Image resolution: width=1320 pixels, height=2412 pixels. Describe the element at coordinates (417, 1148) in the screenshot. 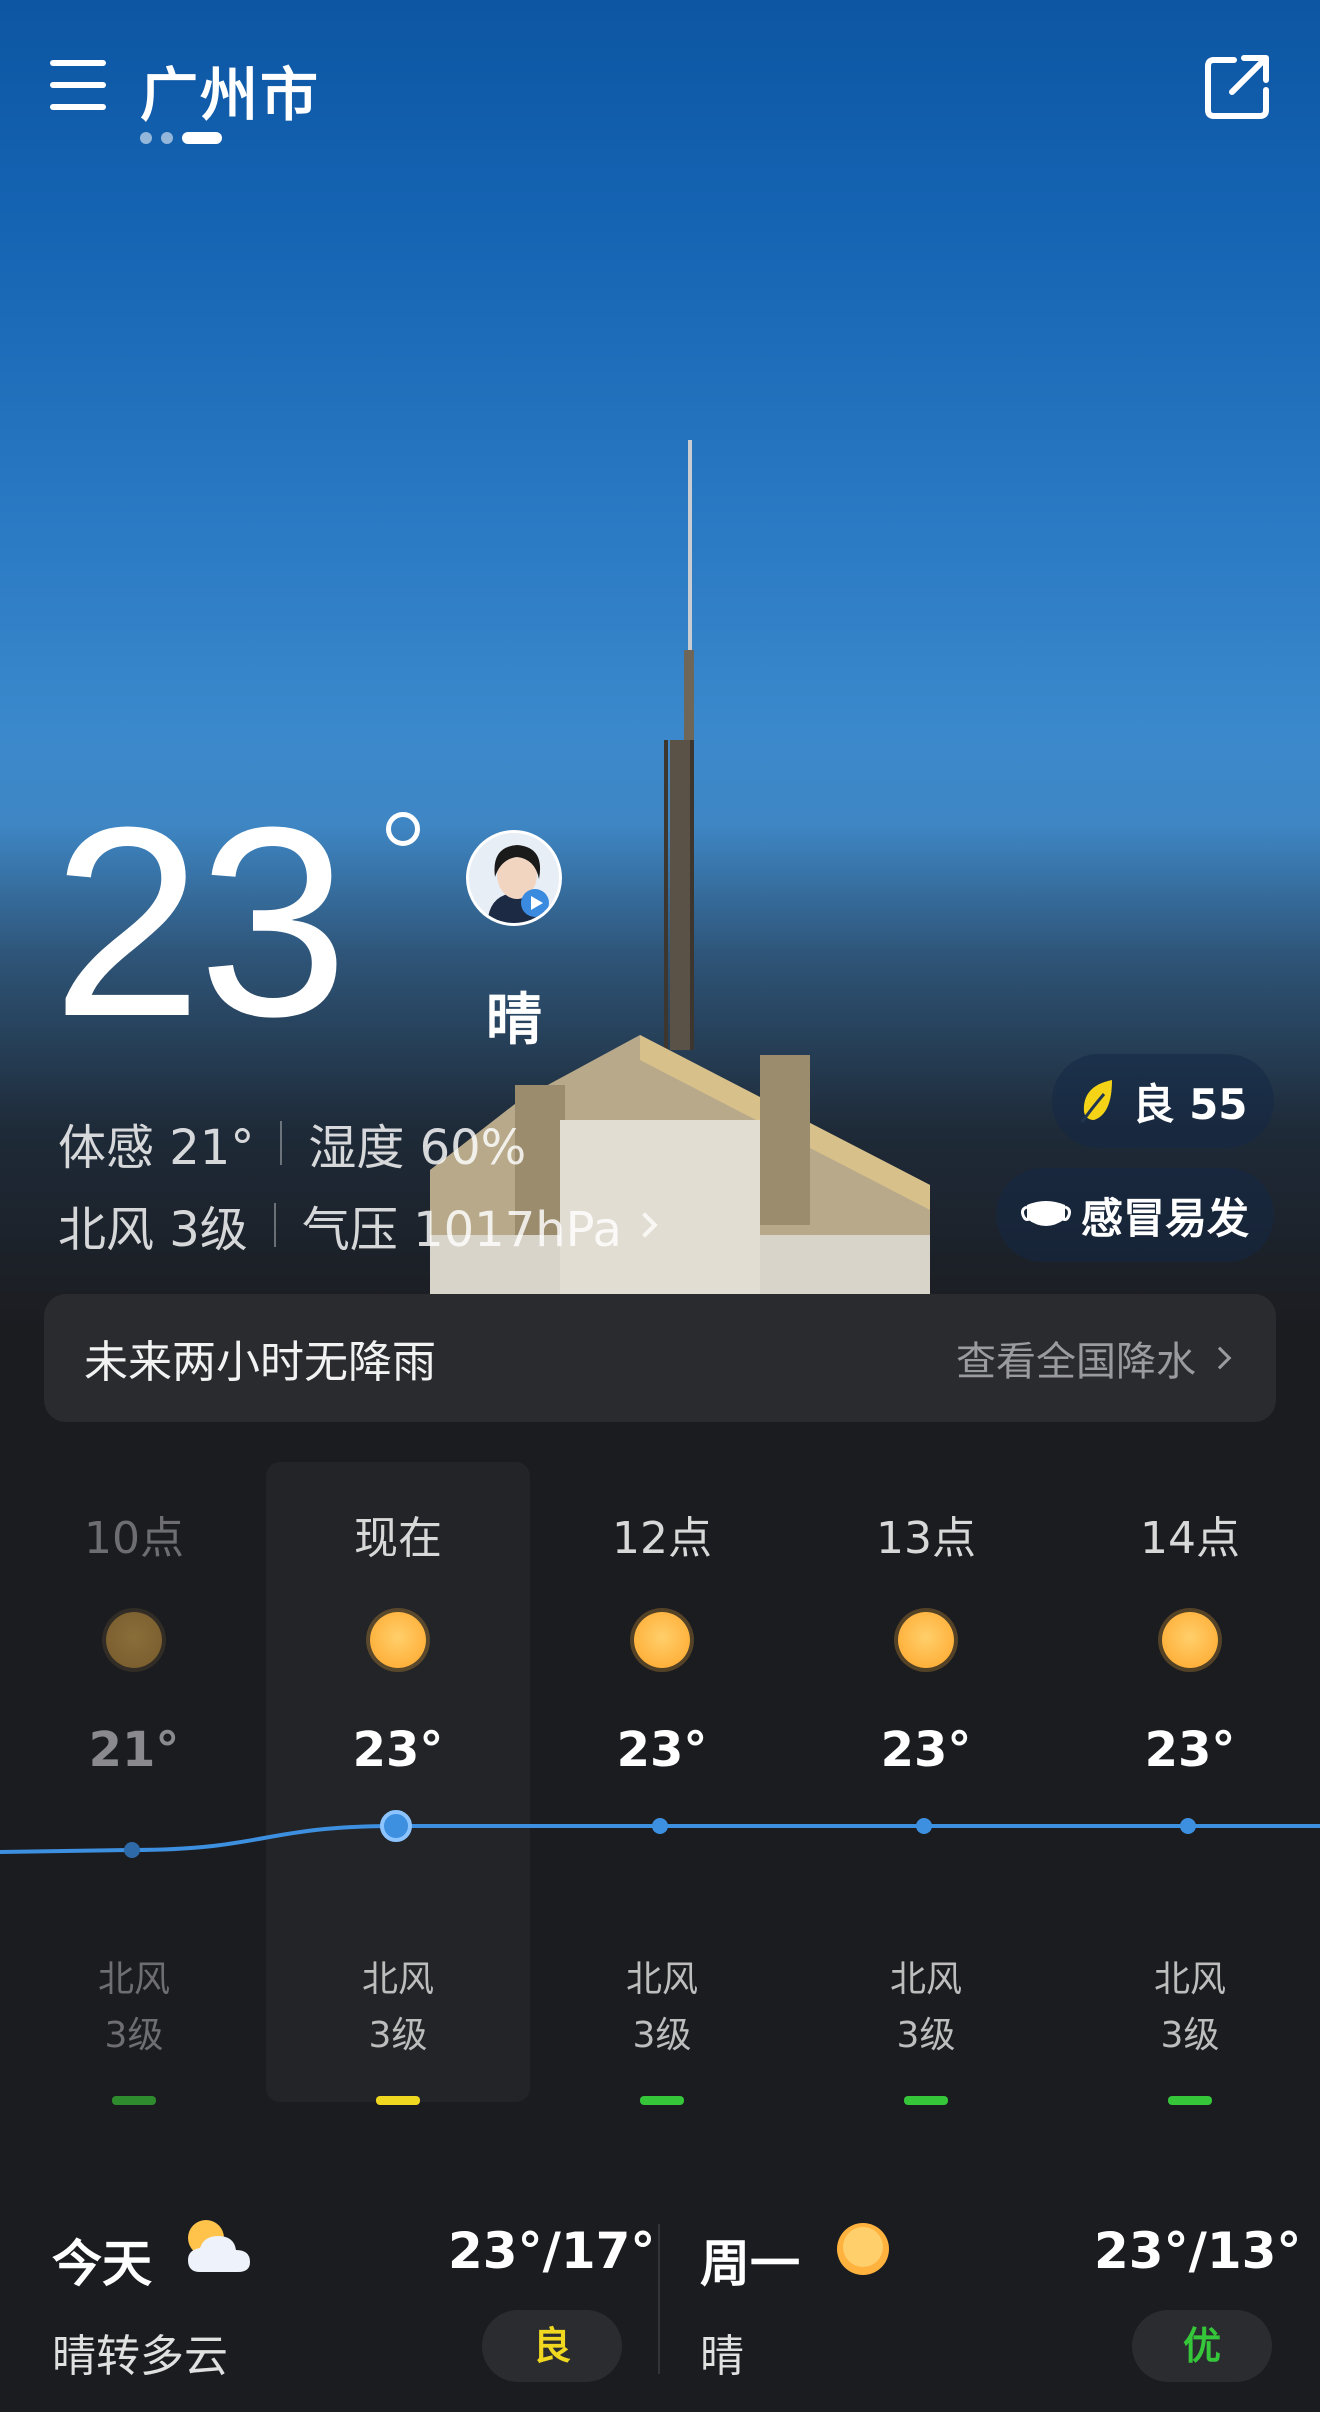

I see `humidity: 湿度 60%` at that location.